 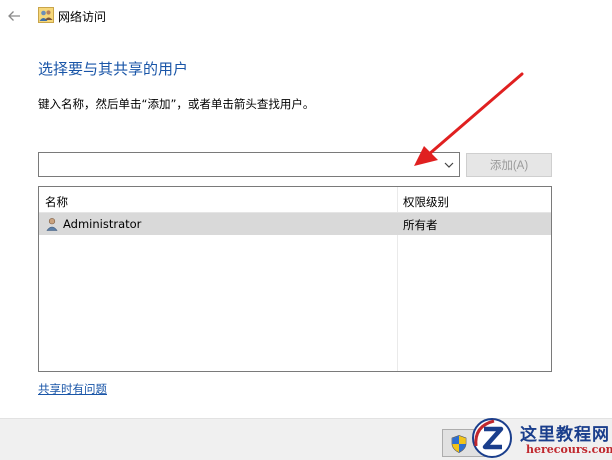 I want to click on watermark: 这里教程网 herecours.com, so click(x=540, y=438).